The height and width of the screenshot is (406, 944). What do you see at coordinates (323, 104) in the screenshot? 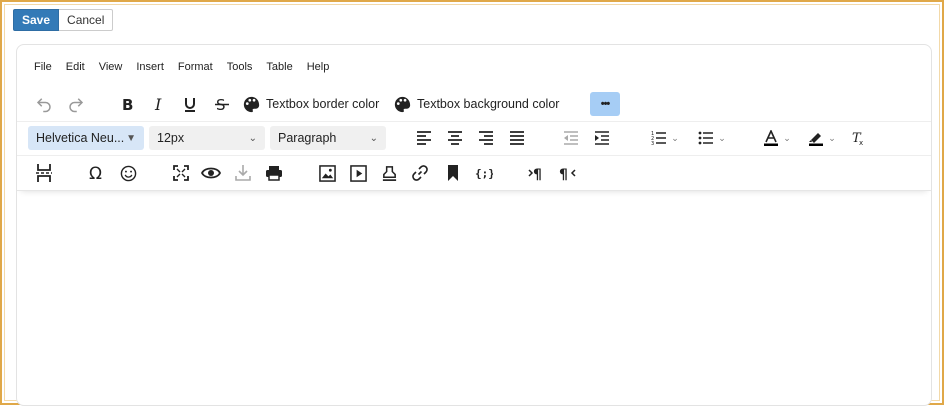
I see `textbox-border-color-label: Textbox border color` at bounding box center [323, 104].